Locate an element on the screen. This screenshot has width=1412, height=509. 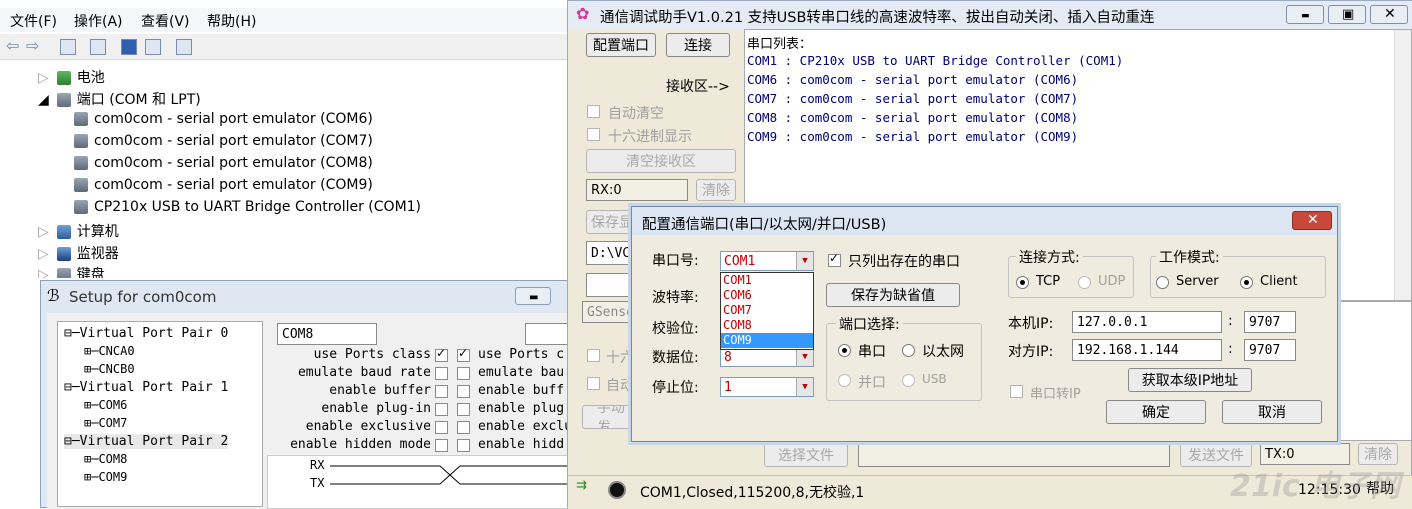
usb-radio is located at coordinates (908, 380).